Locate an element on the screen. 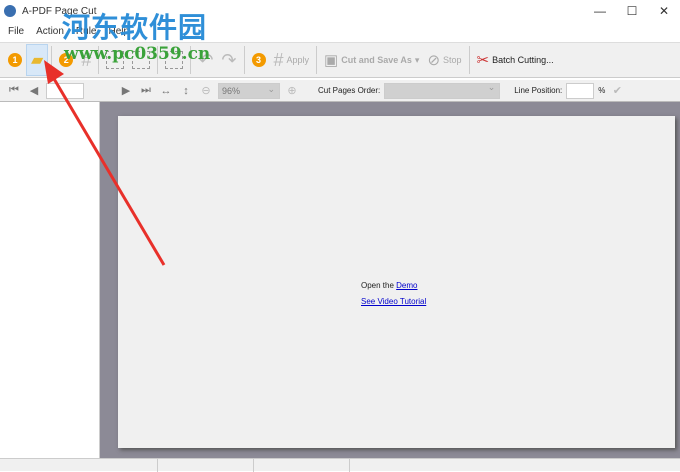 Image resolution: width=680 pixels, height=472 pixels. step-1-badge: 1 is located at coordinates (15, 60).